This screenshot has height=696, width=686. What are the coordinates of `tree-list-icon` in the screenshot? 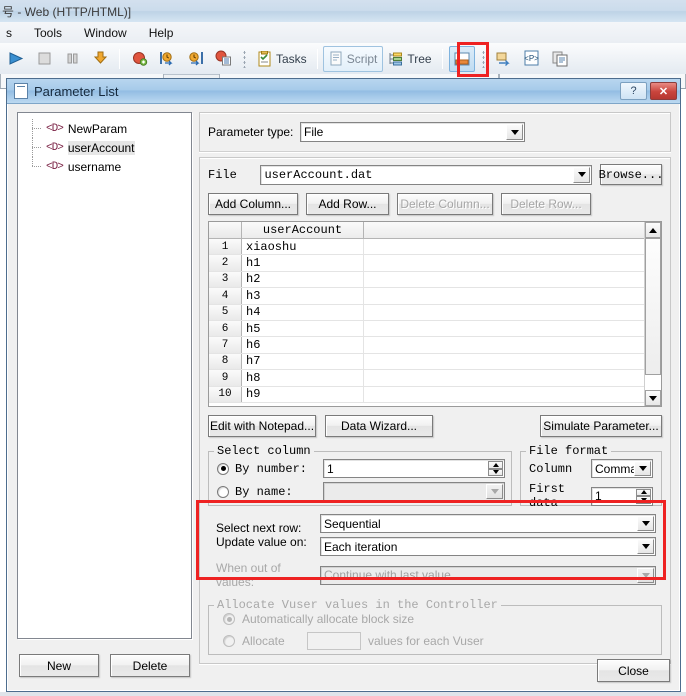 It's located at (396, 59).